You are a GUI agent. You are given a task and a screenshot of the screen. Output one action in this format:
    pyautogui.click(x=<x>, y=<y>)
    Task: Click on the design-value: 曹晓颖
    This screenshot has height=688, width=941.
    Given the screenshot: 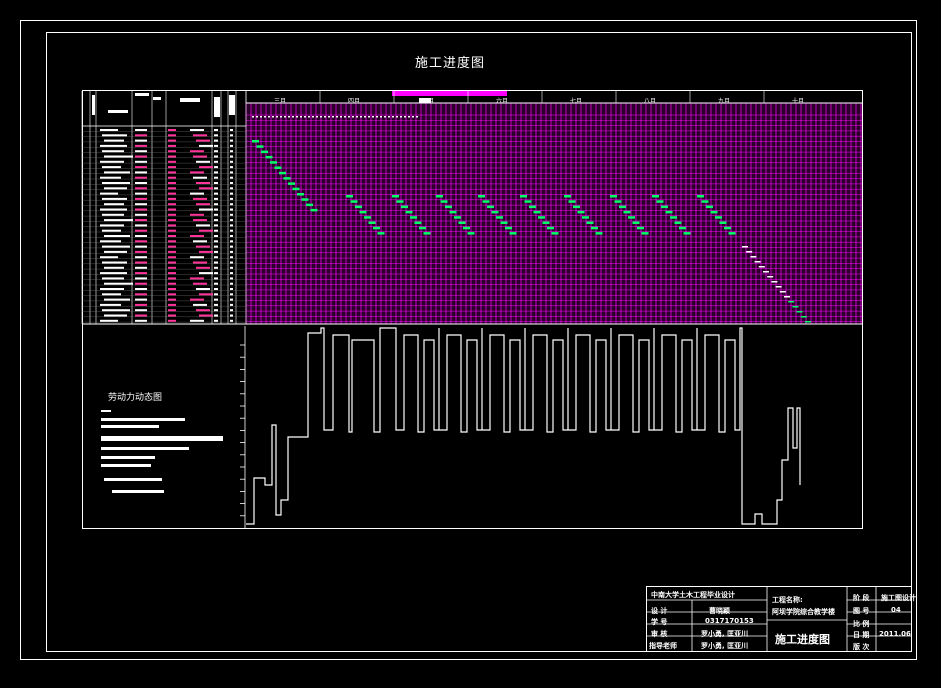 What is the action you would take?
    pyautogui.click(x=719, y=611)
    